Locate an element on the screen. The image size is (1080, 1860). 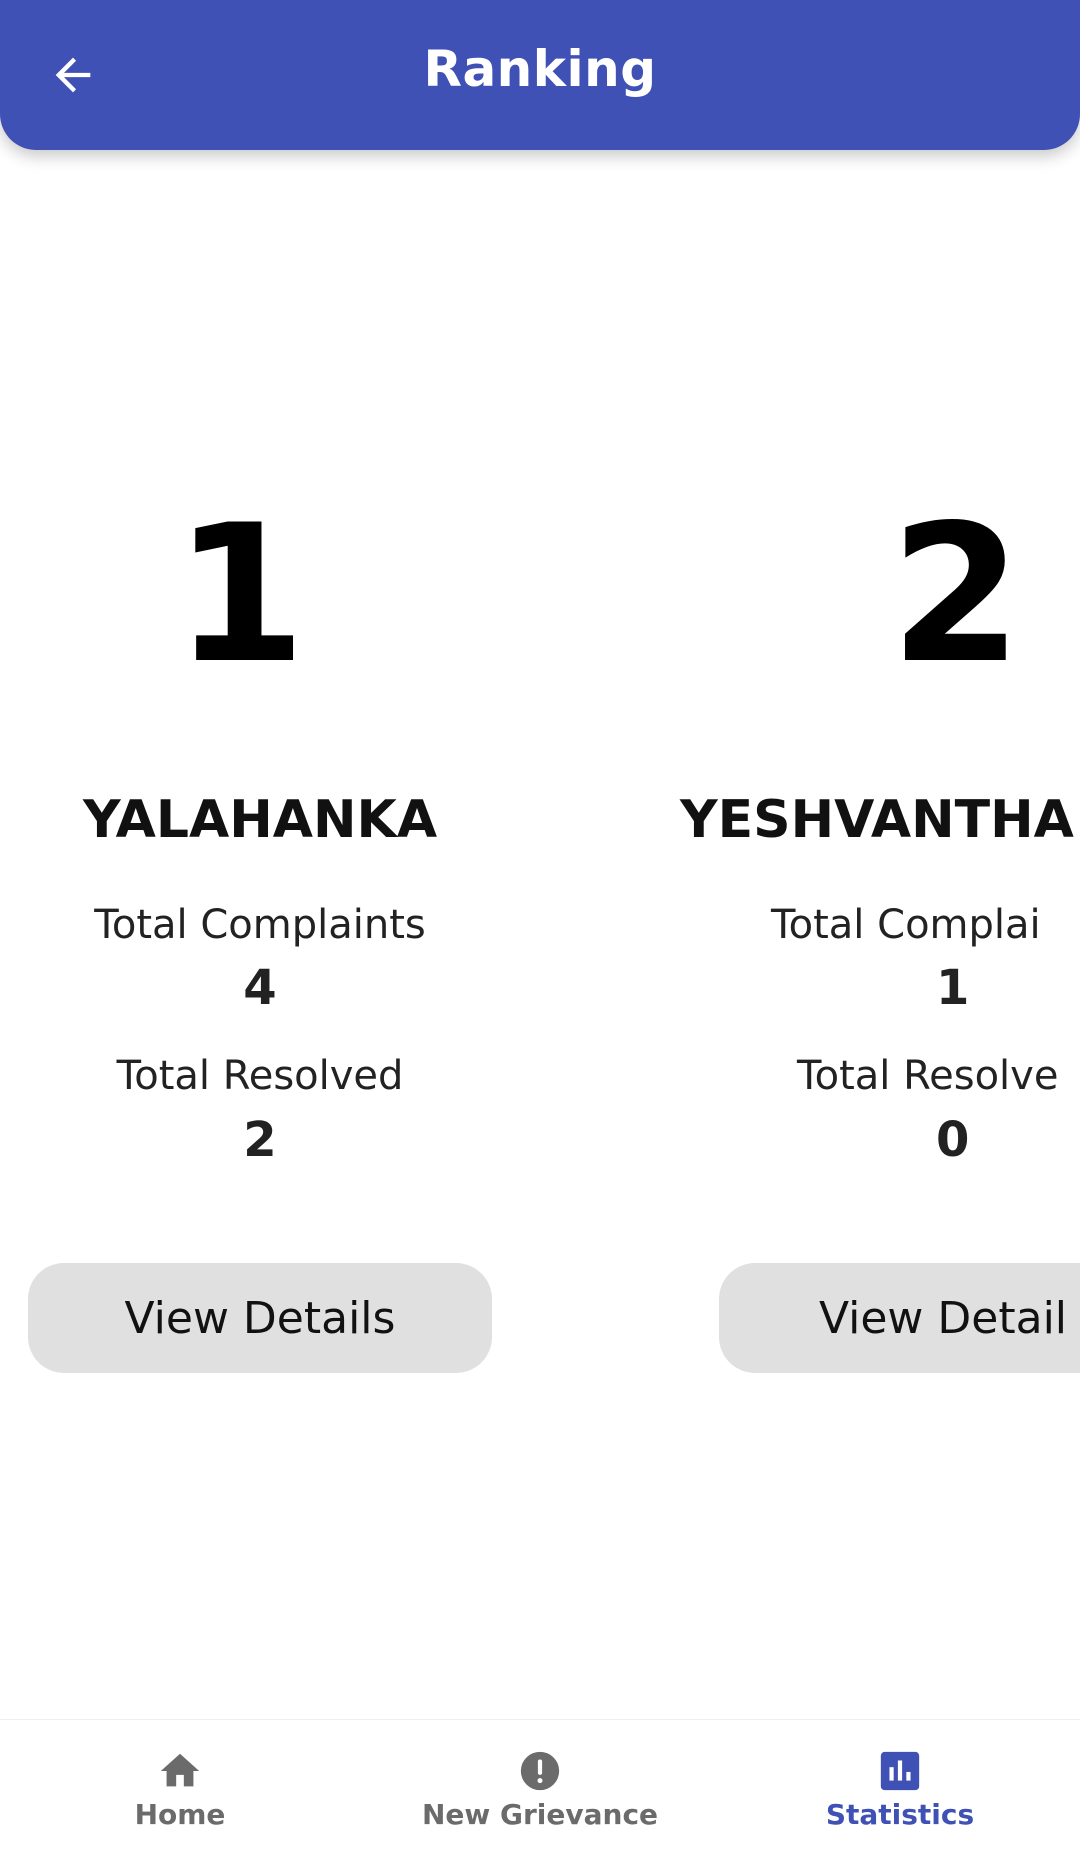
total-resolved-label: Total Resolved is located at coordinates (260, 1076).